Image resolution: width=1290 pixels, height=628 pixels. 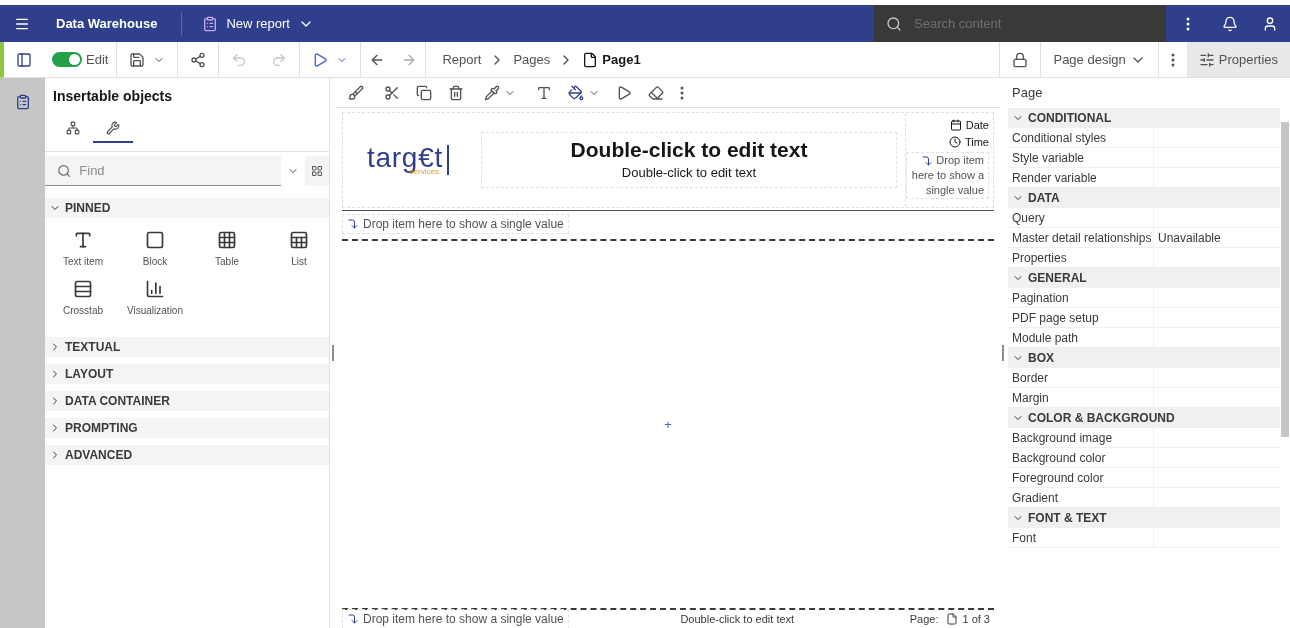 What do you see at coordinates (113, 96) in the screenshot?
I see `panel-title: Insertable objects` at bounding box center [113, 96].